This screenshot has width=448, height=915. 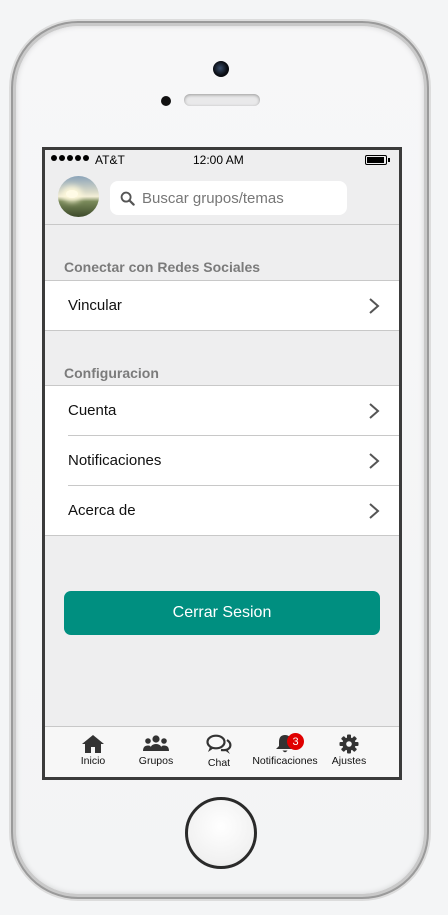 I want to click on social-group: Vincular, so click(x=222, y=305).